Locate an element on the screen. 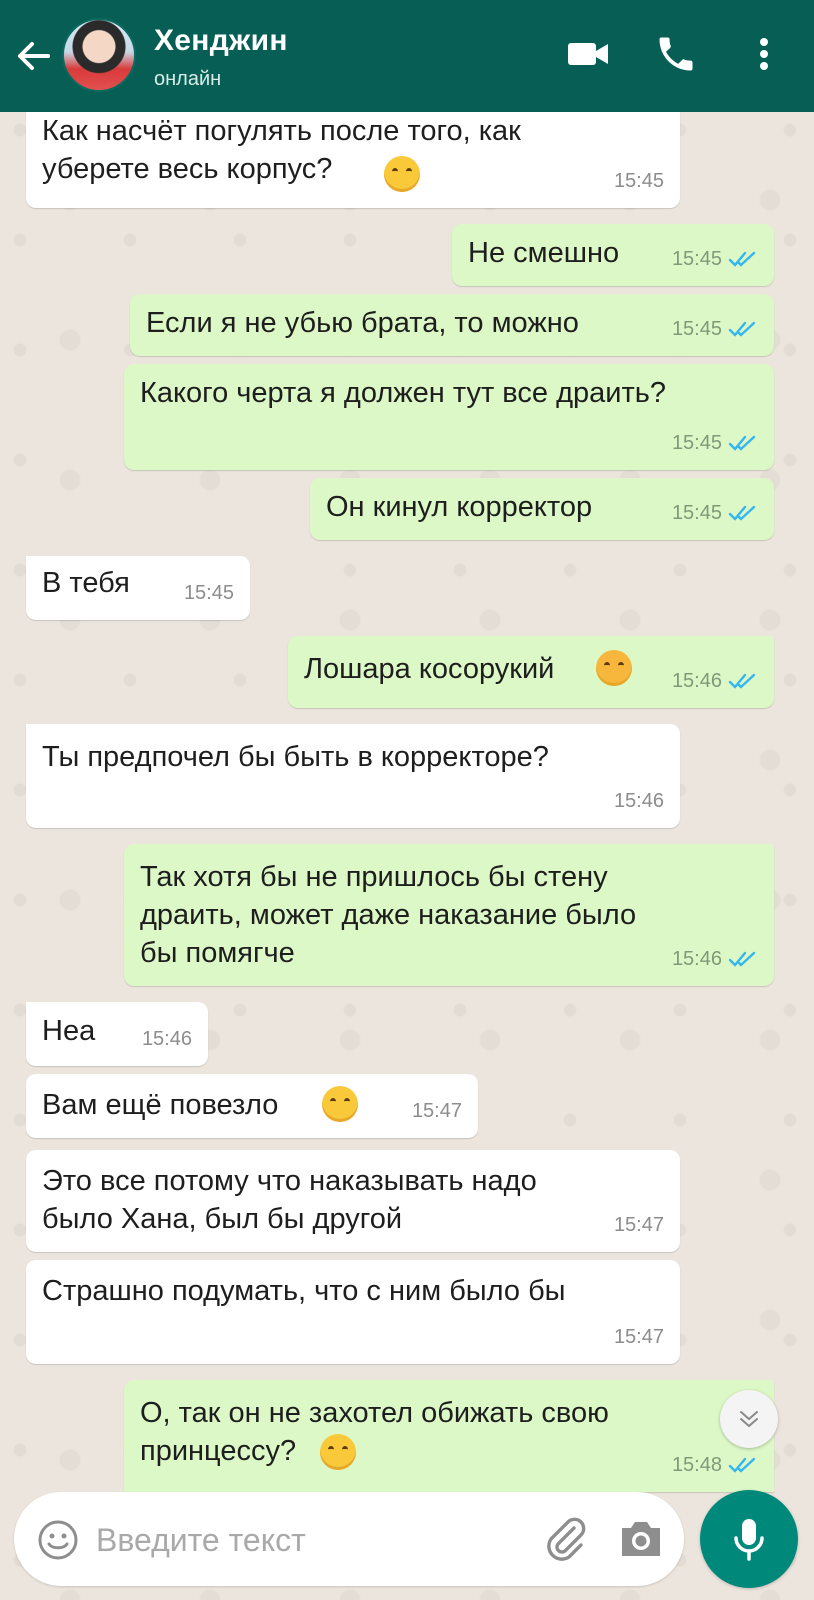 The image size is (814, 1600). contact-status: онлайн is located at coordinates (188, 79).